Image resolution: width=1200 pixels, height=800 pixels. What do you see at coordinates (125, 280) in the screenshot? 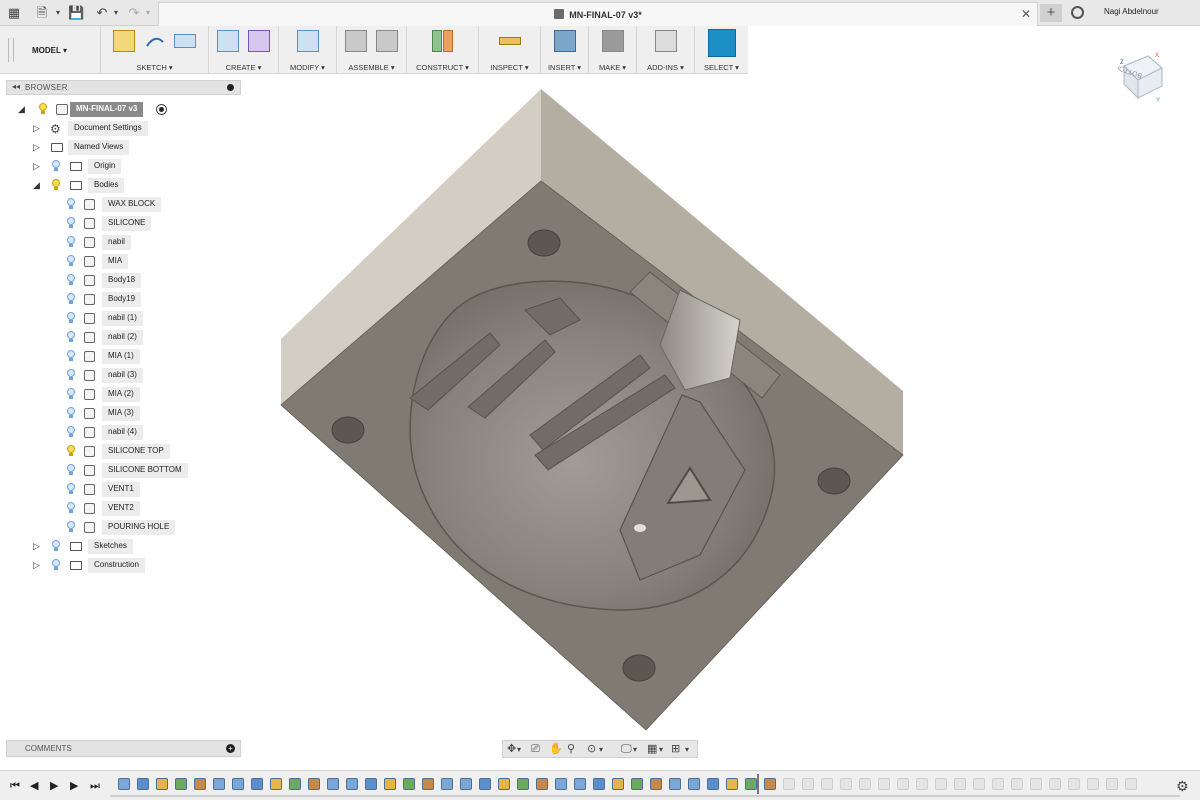
I see `tree-body-row: Body18` at bounding box center [125, 280].